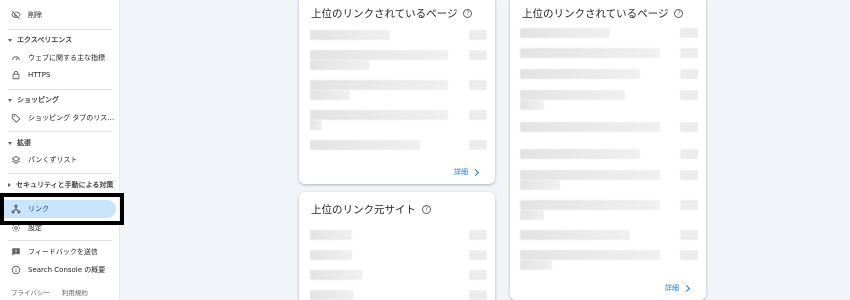 Image resolution: width=850 pixels, height=300 pixels. Describe the element at coordinates (38, 209) in the screenshot. I see `sidebar-item-label: リンク` at that location.